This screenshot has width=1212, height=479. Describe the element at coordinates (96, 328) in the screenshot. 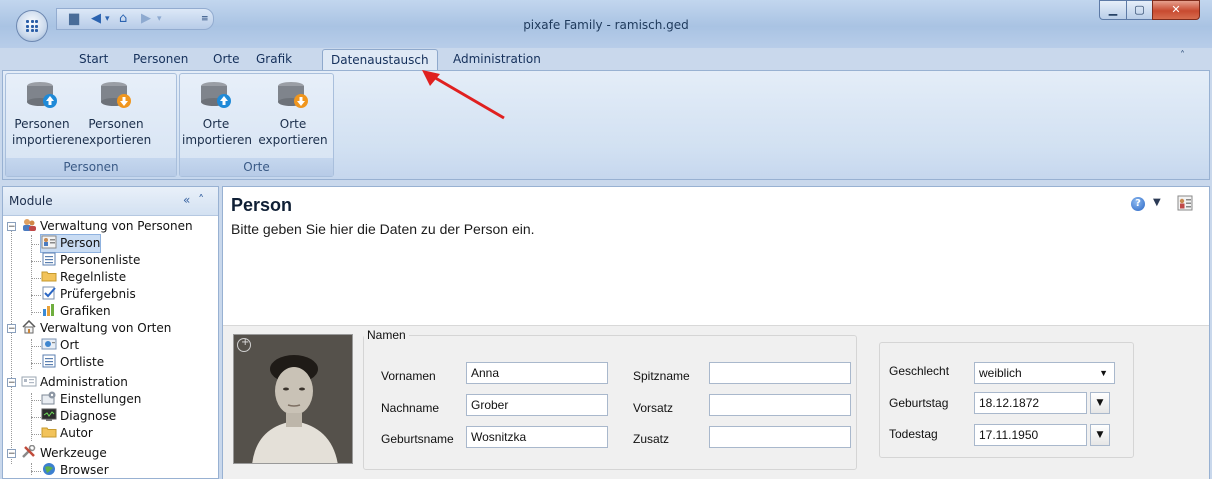

I see `tree-item-verwaltung-von-orten: Verwaltung von Orten` at that location.